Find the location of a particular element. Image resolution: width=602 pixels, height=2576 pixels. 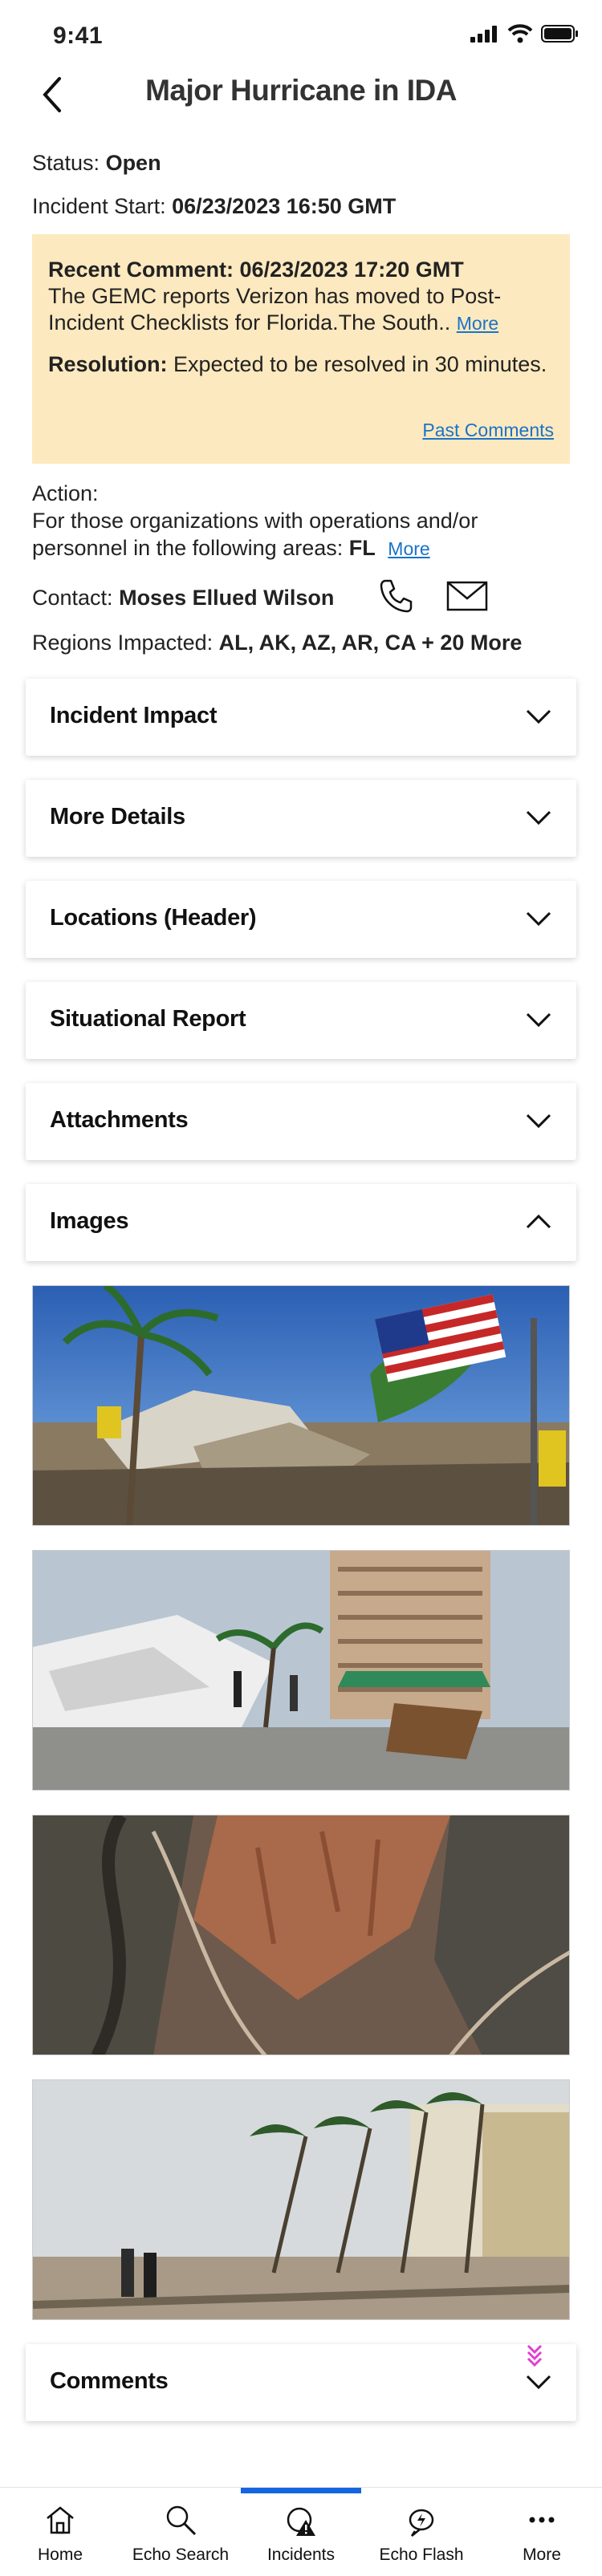

chevron-up-icon is located at coordinates (538, 1221).